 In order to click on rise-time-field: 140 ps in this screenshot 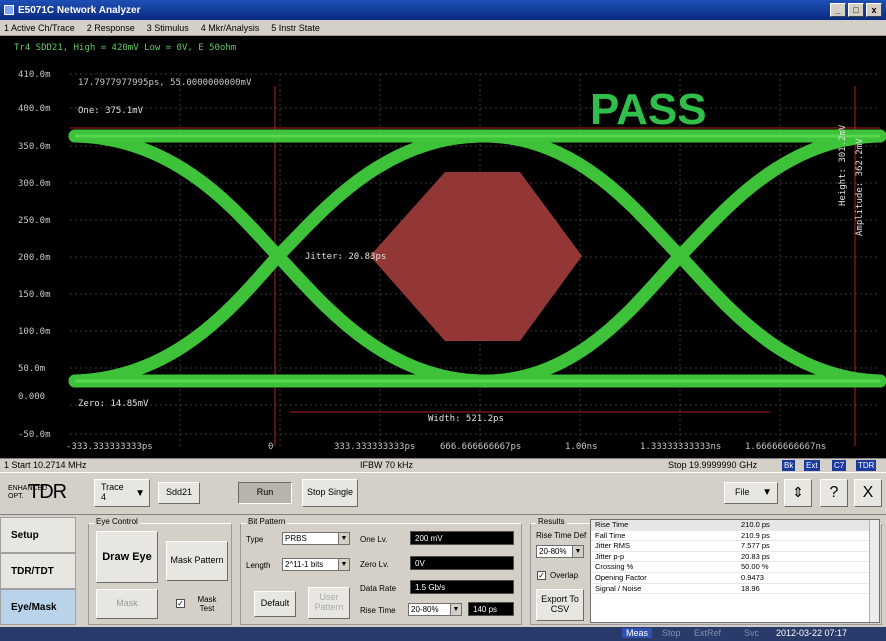, I will do `click(491, 609)`.